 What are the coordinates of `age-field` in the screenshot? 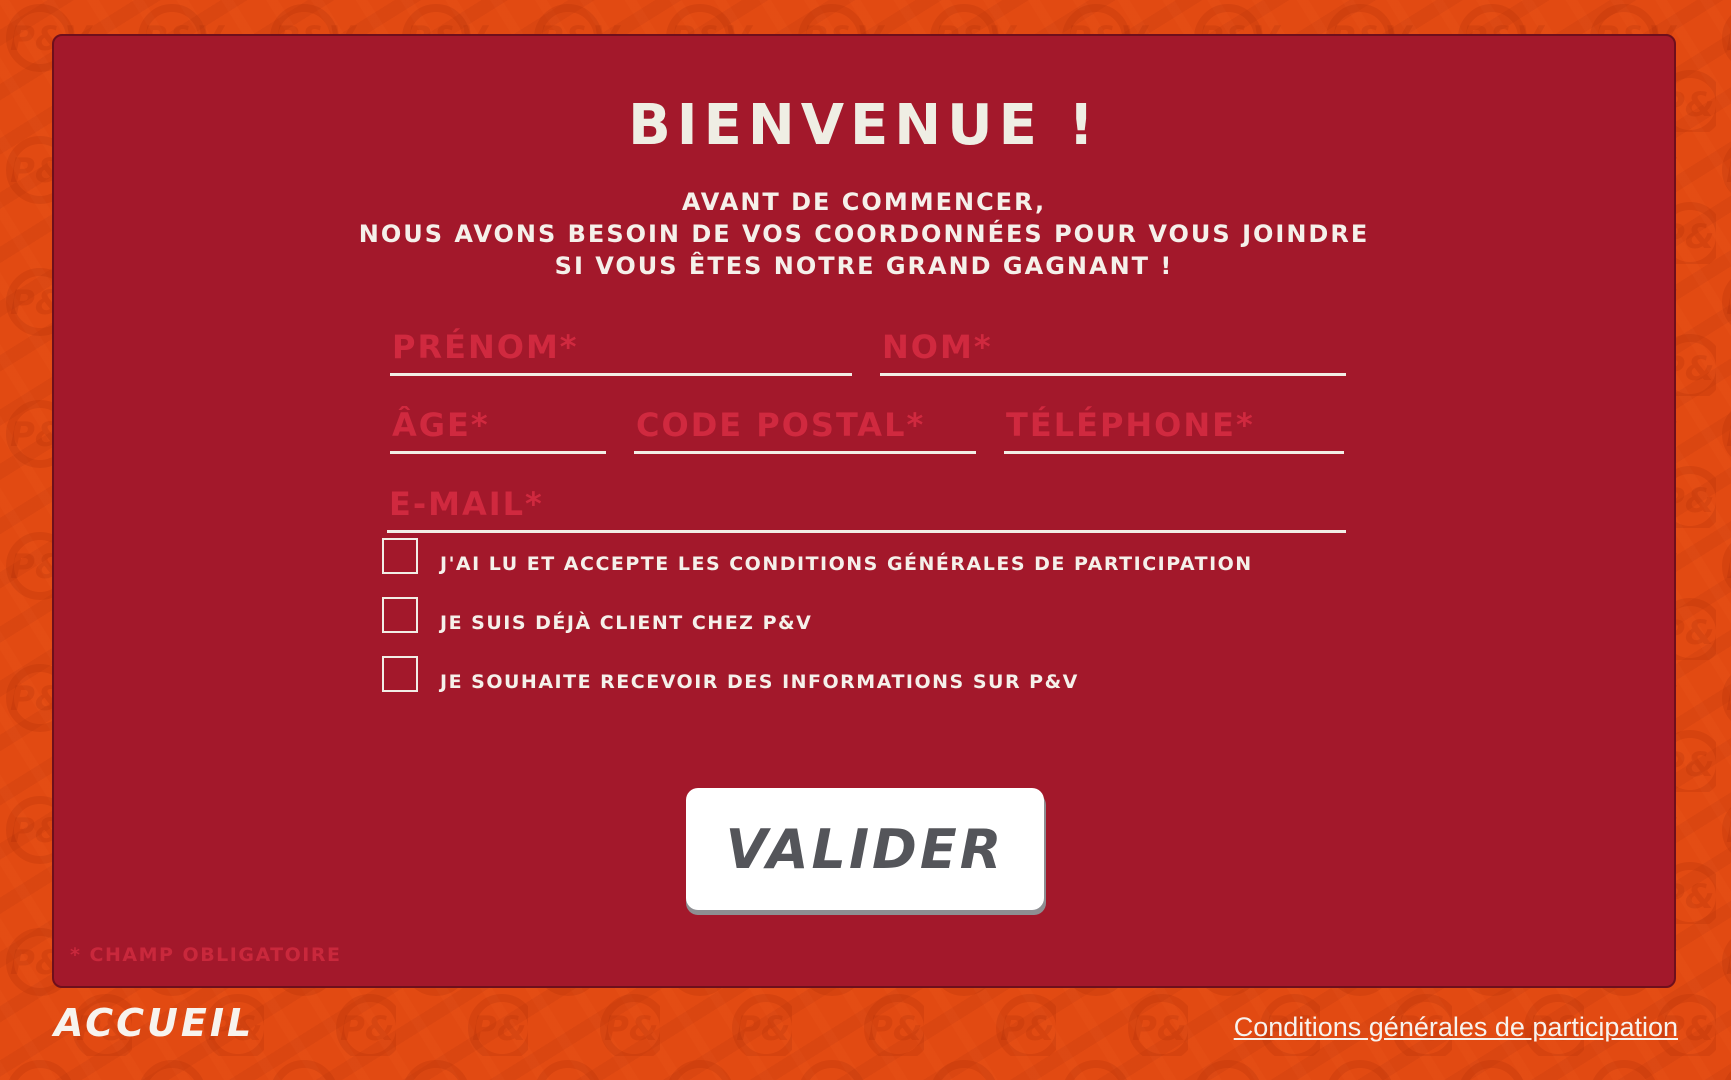 It's located at (498, 426).